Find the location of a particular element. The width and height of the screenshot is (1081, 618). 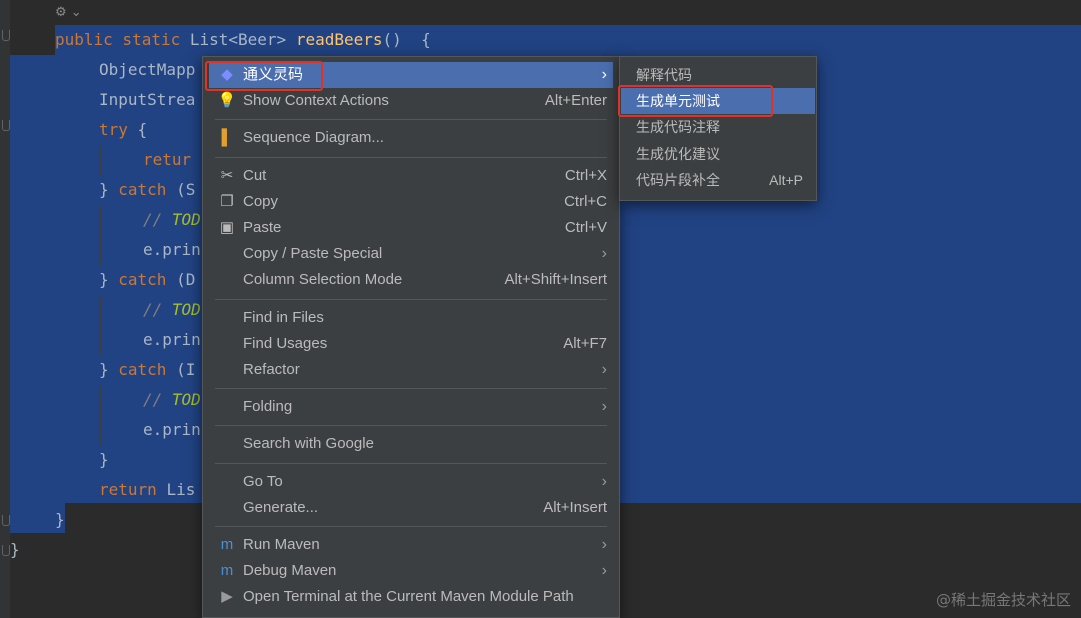

submenu-item-label: 生成优化建议 is located at coordinates (678, 153).